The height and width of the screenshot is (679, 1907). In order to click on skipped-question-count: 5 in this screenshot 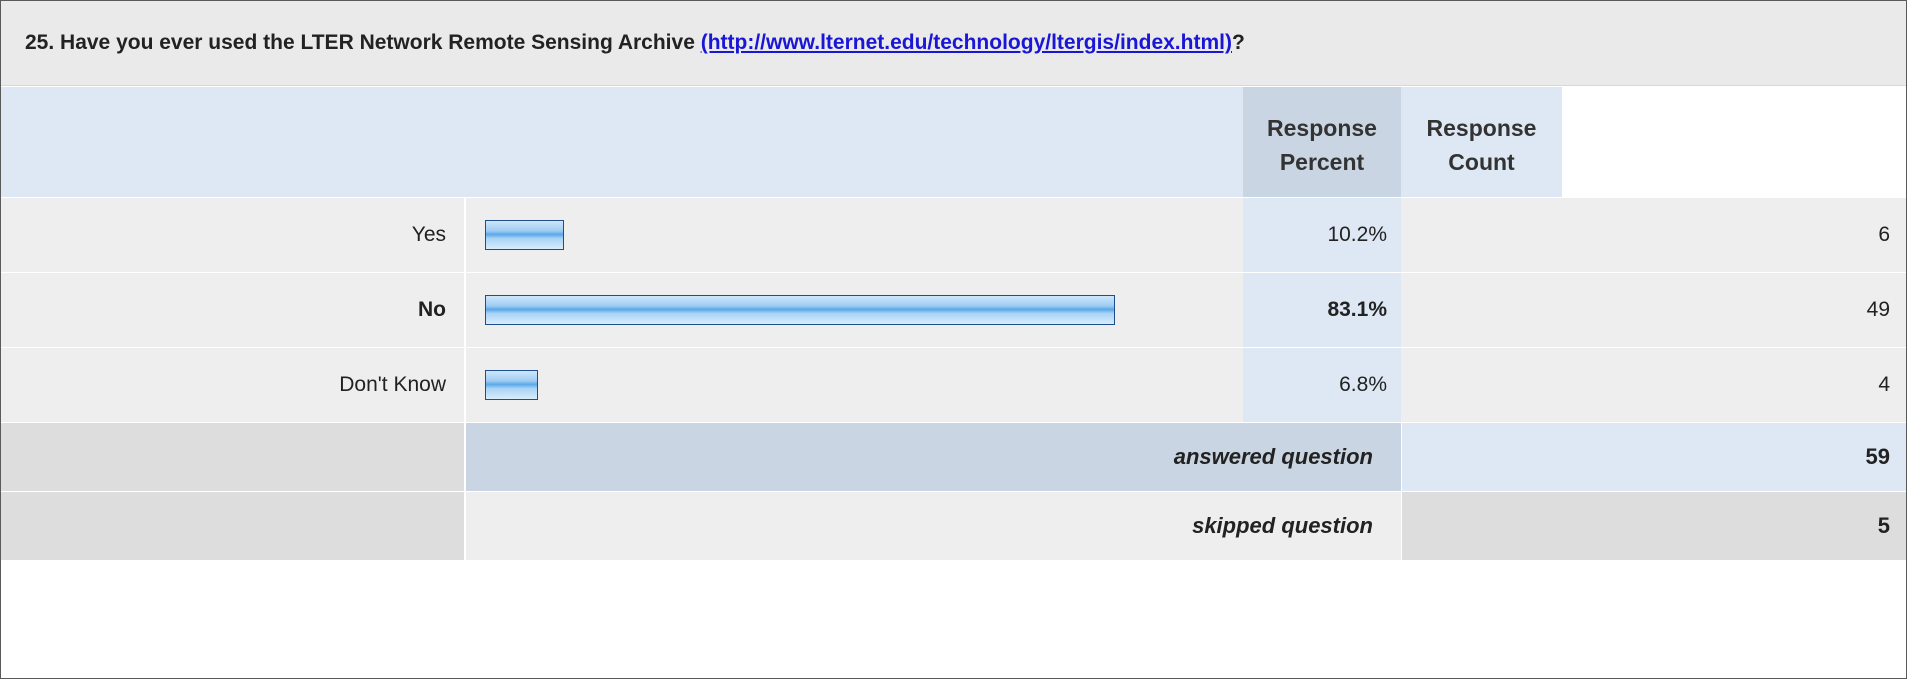, I will do `click(1653, 526)`.